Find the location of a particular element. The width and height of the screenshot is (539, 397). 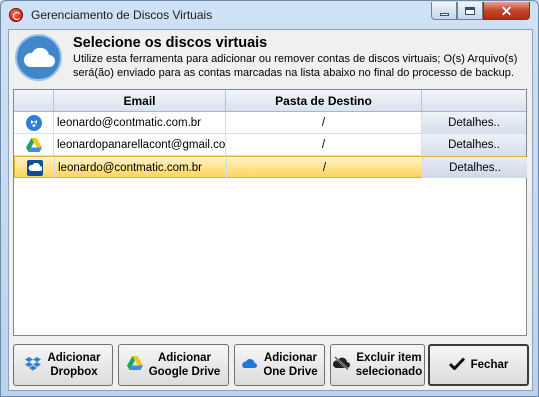

grid-header: Email Pasta de Destino is located at coordinates (270, 101).